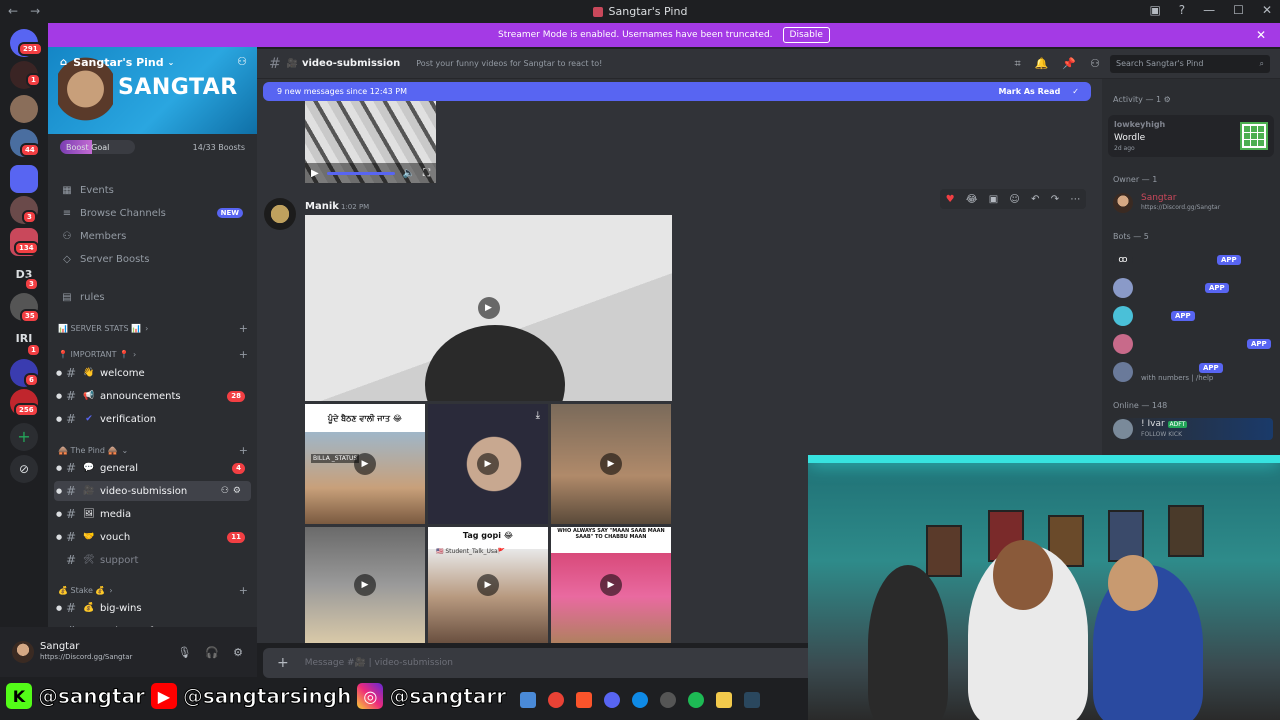  Describe the element at coordinates (152, 396) in the screenshot. I see `channel-announcements: ● # 📢 announcements 28` at that location.